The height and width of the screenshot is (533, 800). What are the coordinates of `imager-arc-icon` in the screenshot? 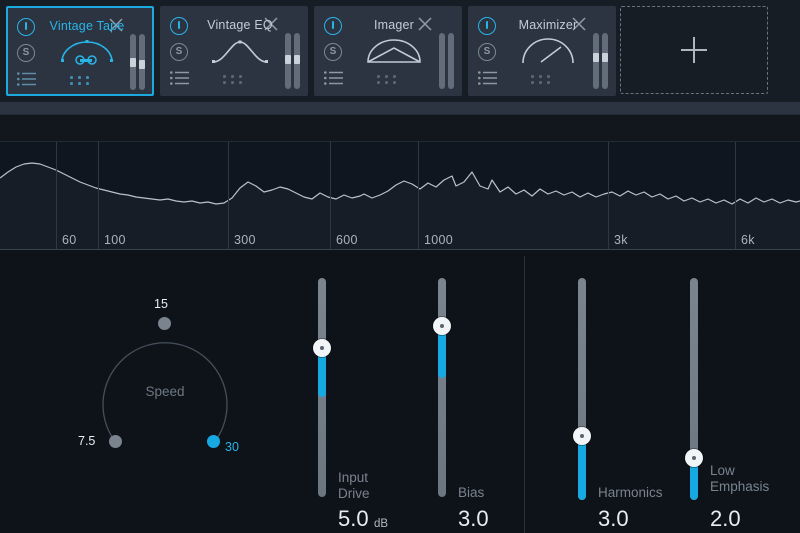 It's located at (394, 51).